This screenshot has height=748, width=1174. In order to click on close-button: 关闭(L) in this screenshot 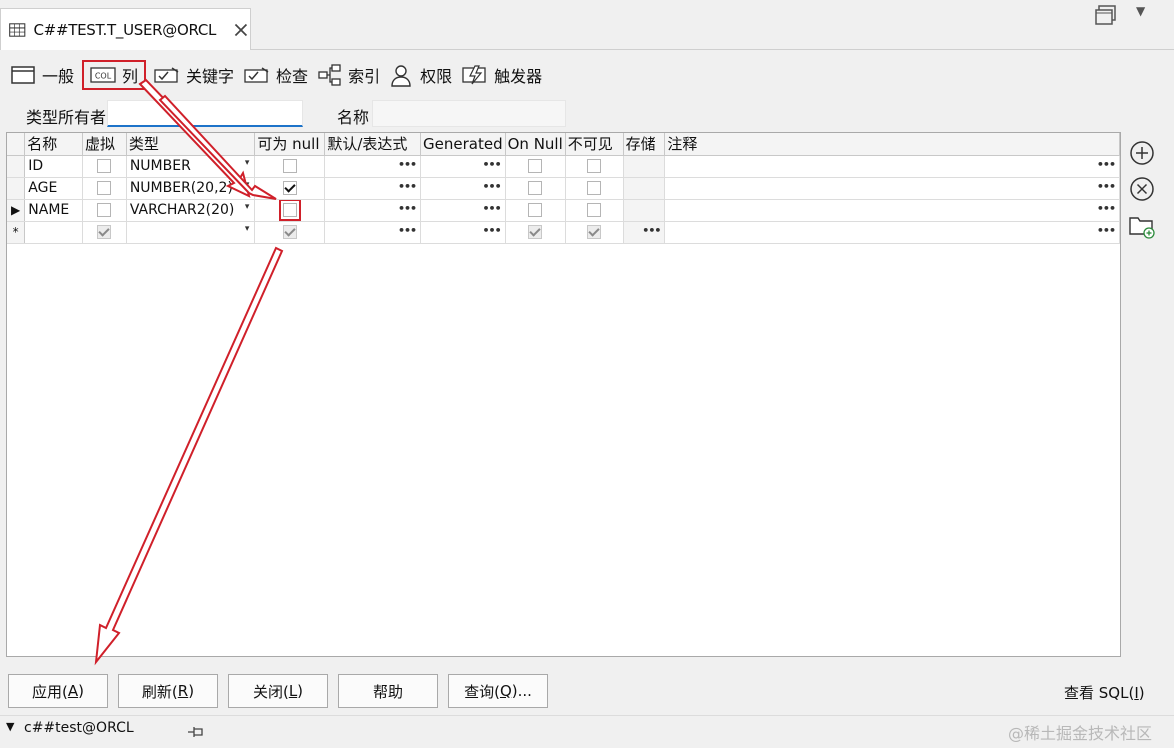, I will do `click(278, 691)`.